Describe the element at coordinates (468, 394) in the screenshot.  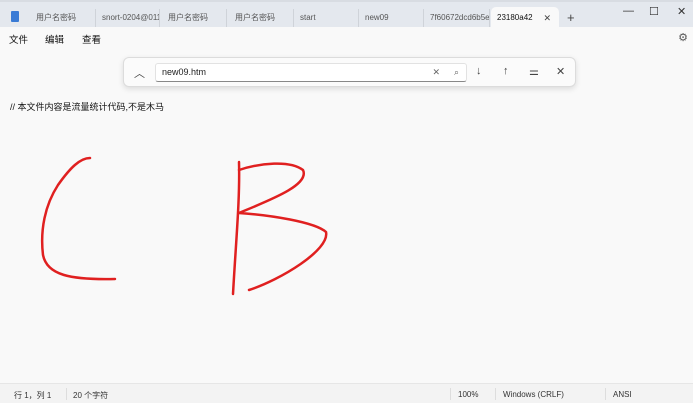
I see `zoom-level: 100%` at that location.